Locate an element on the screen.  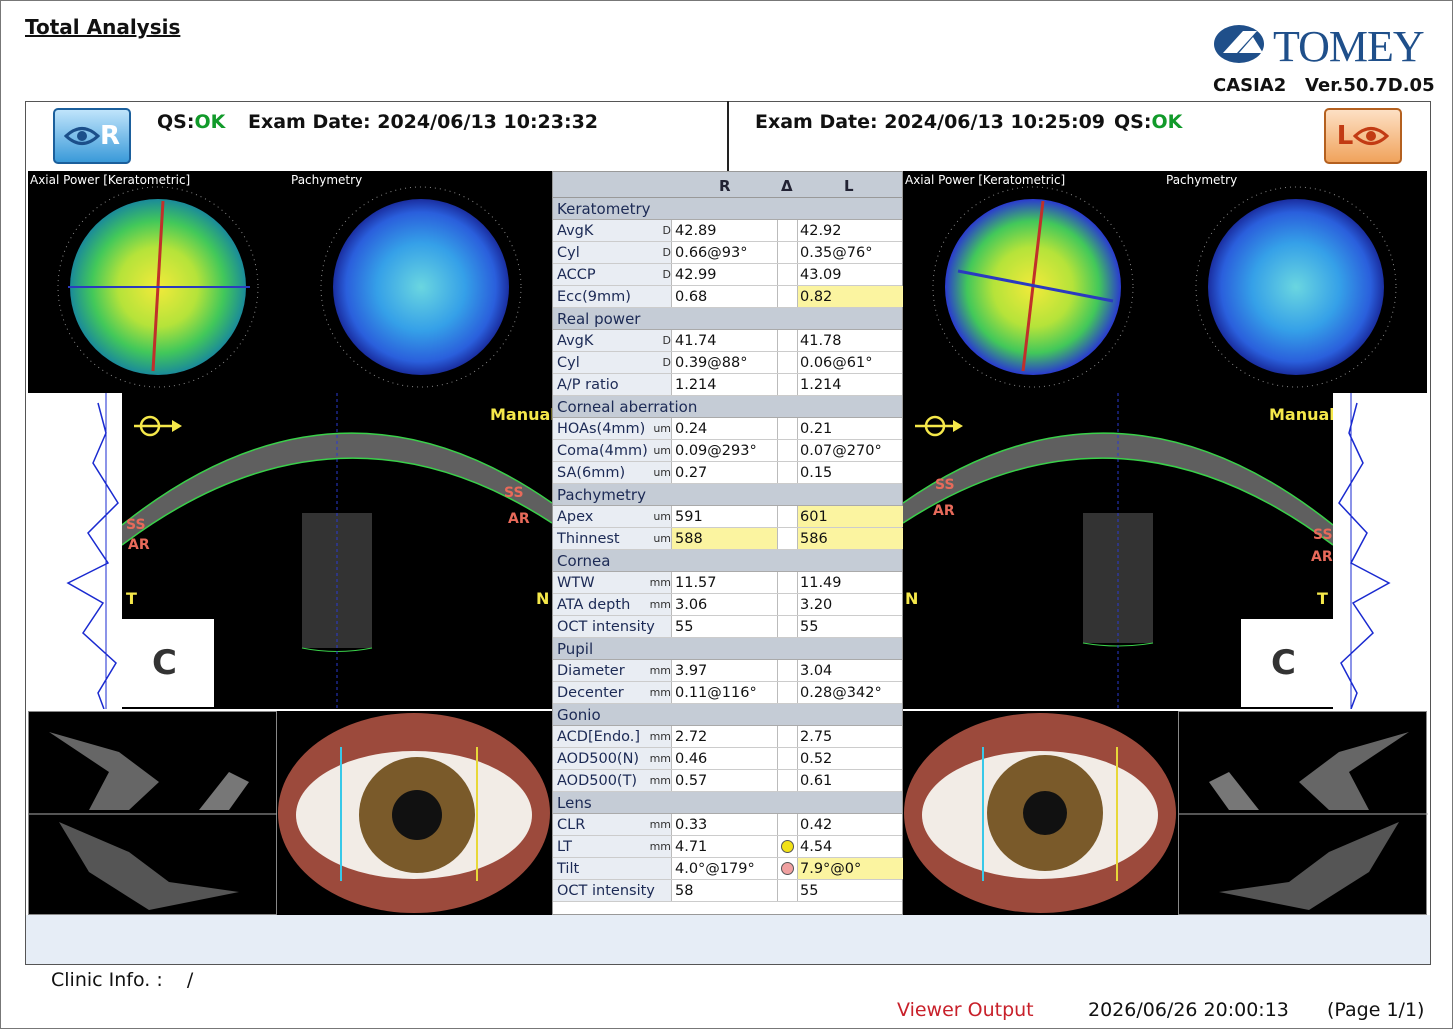
right-gonio-scans is located at coordinates (153, 813).